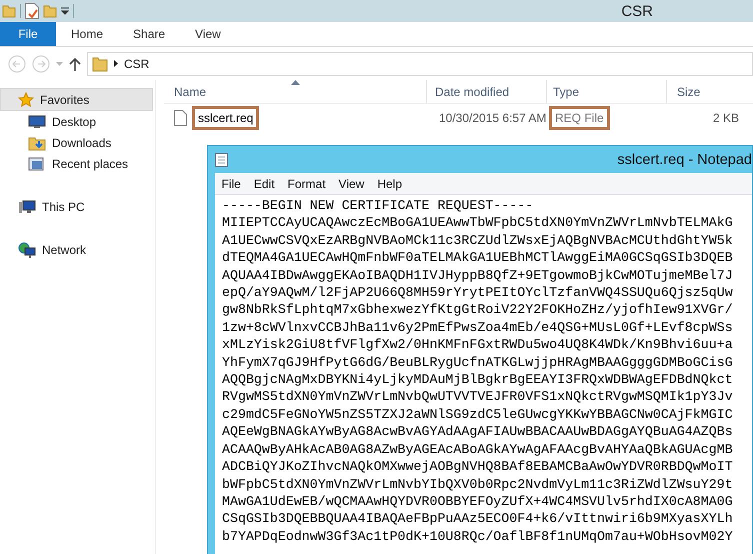 This screenshot has height=554, width=753. Describe the element at coordinates (231, 183) in the screenshot. I see `menu-item: File` at that location.